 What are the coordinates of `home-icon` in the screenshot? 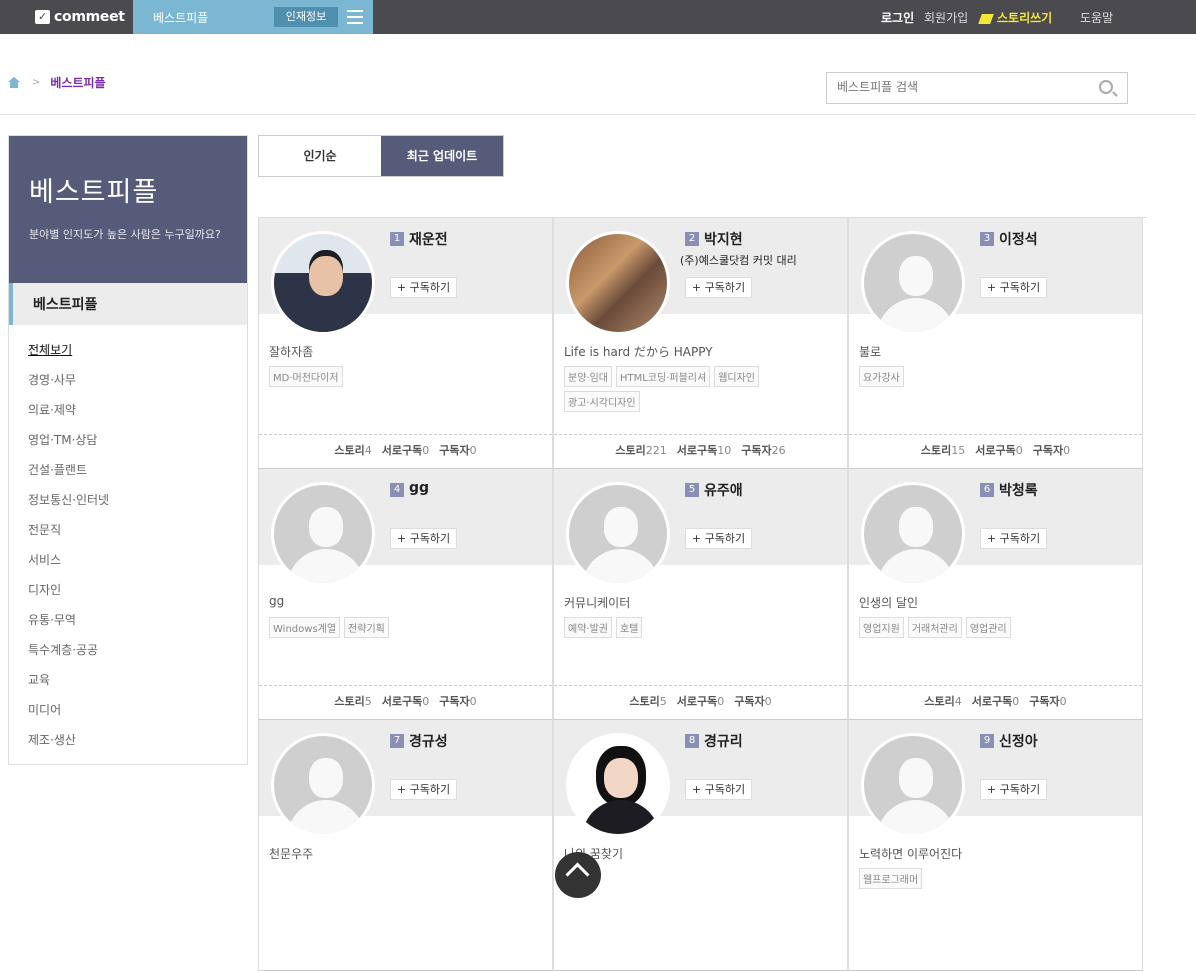 It's located at (14, 82).